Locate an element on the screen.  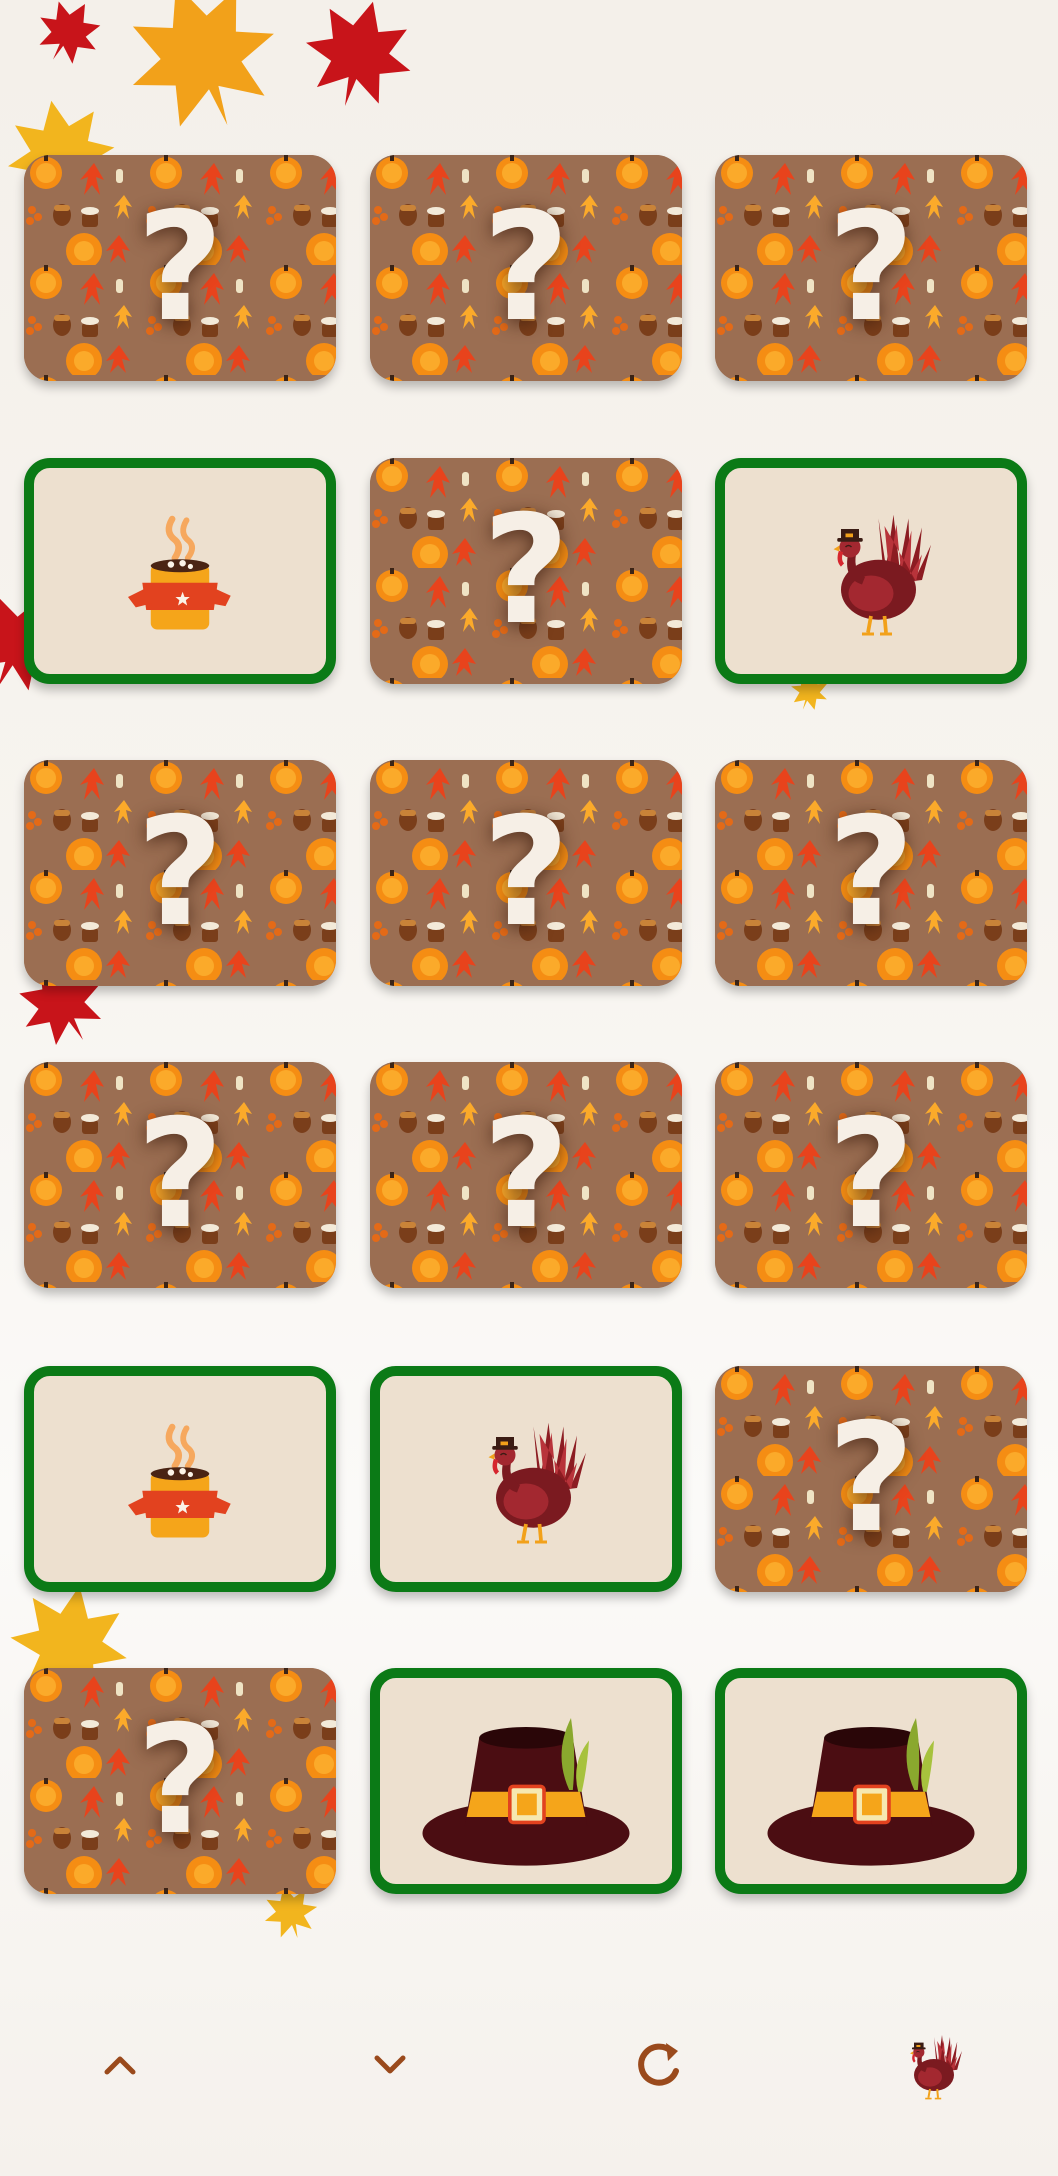
theme-button is located at coordinates (930, 2065).